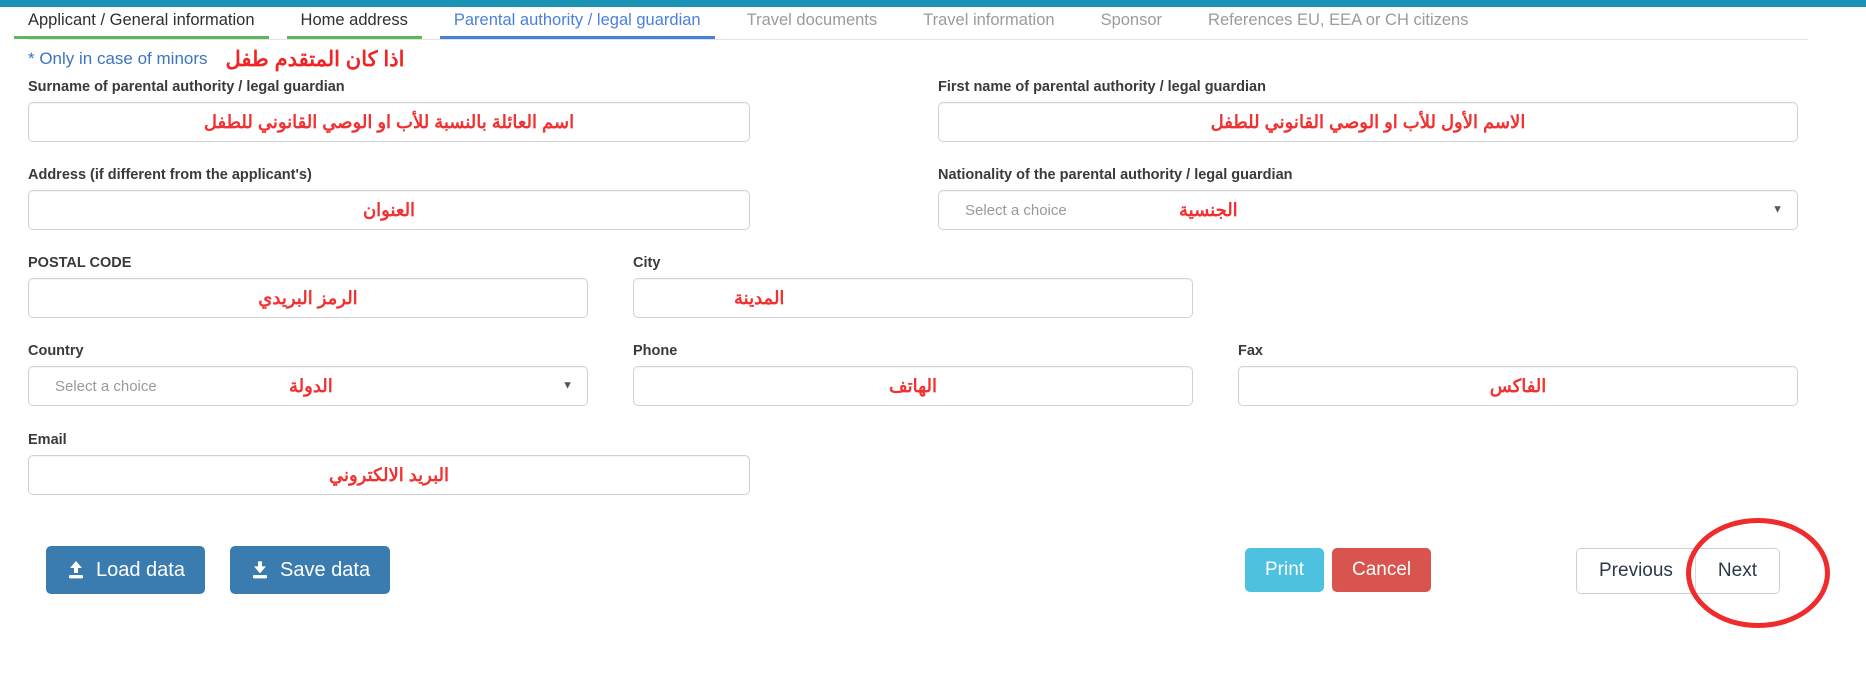  What do you see at coordinates (311, 385) in the screenshot?
I see `country-annotation: الدولة` at bounding box center [311, 385].